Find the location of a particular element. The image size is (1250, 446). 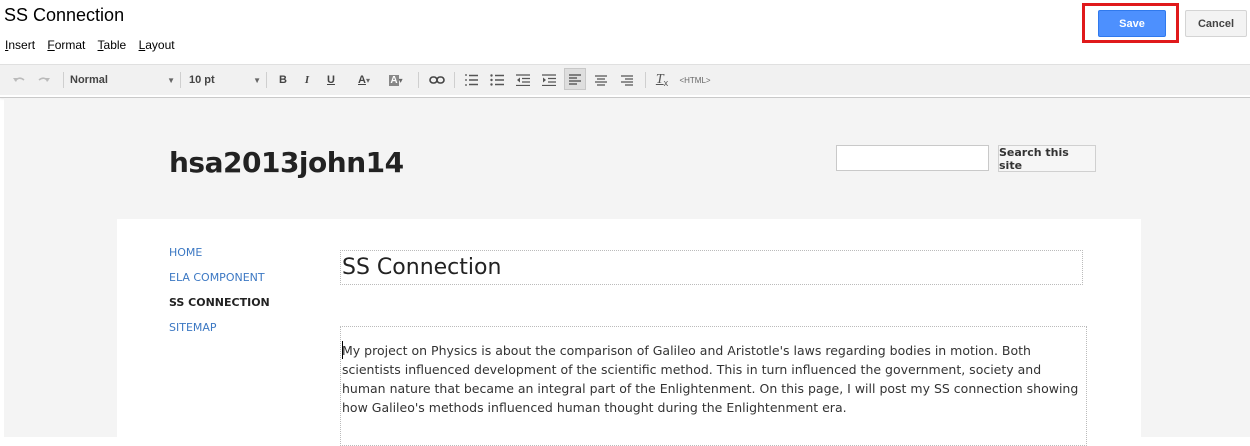

menu-bar: Insert Format Table Layout is located at coordinates (94, 45).